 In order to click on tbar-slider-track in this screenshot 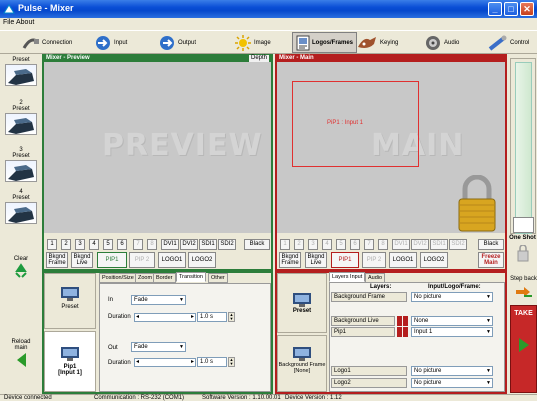, I will do `click(523, 148)`.